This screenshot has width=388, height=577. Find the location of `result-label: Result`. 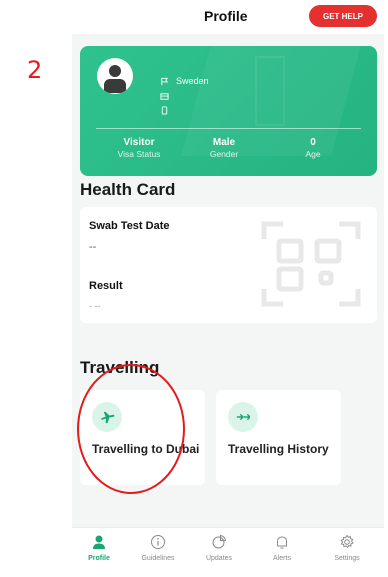

result-label: Result is located at coordinates (106, 286).